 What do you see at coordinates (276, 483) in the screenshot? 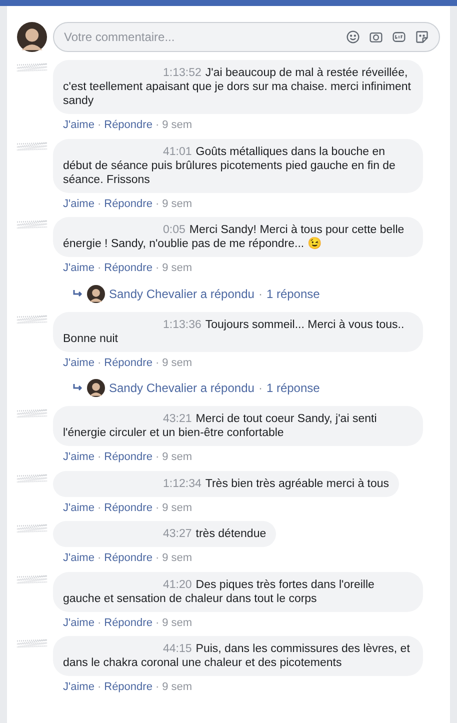
I see `comment-text: 1:12:34 Très bien très agréable merci à tous` at bounding box center [276, 483].